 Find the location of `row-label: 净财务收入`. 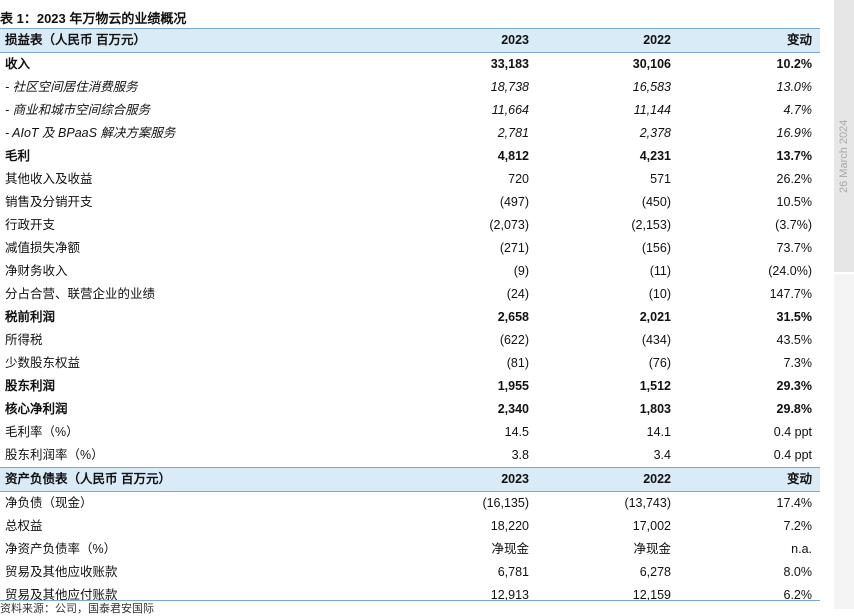

row-label: 净财务收入 is located at coordinates (36, 271).